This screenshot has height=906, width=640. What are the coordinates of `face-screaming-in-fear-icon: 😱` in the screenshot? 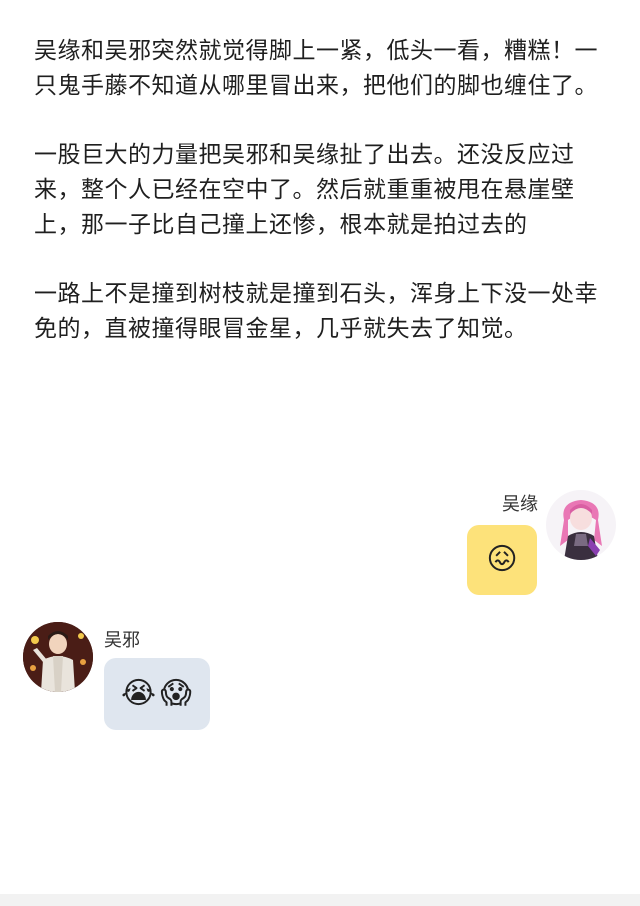 It's located at (176, 693).